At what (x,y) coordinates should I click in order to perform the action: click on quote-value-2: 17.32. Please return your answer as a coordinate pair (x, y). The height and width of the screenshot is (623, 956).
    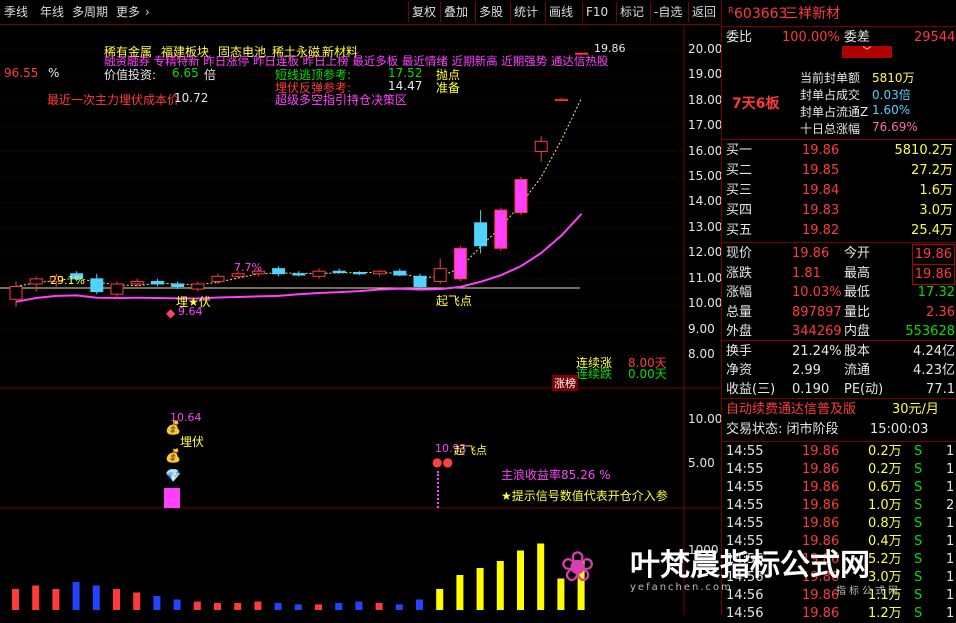
    Looking at the image, I should click on (936, 292).